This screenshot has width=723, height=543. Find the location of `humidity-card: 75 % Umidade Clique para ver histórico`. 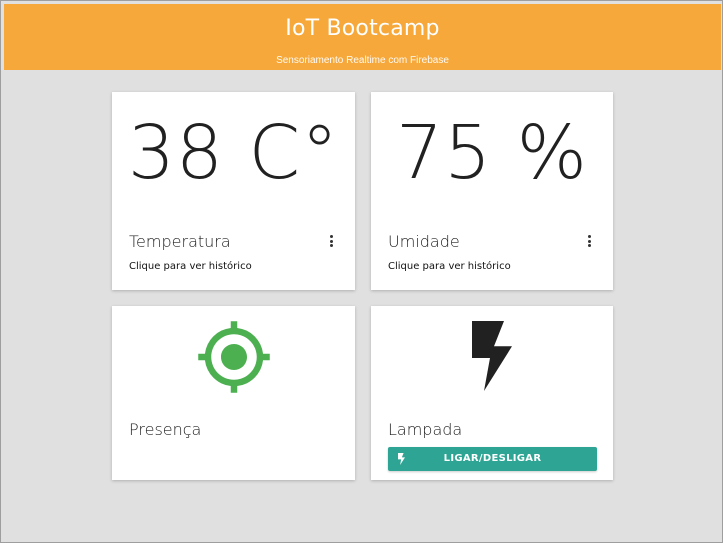

humidity-card: 75 % Umidade Clique para ver histórico is located at coordinates (492, 191).